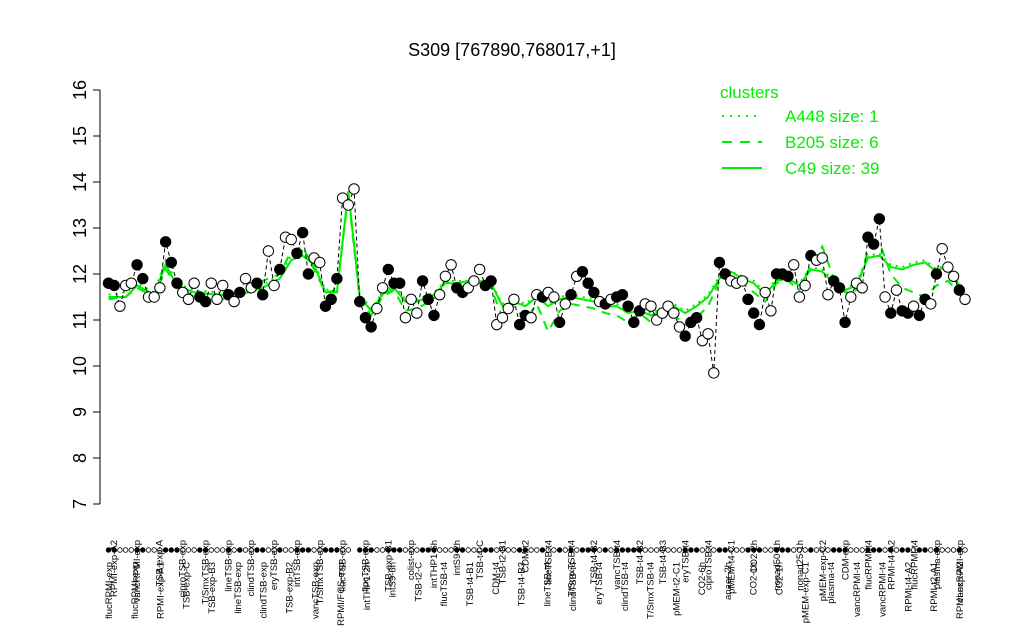 The width and height of the screenshot is (1024, 640). Describe the element at coordinates (444, 584) in the screenshot. I see `sample-label-bottom: flucTSB-t4` at that location.